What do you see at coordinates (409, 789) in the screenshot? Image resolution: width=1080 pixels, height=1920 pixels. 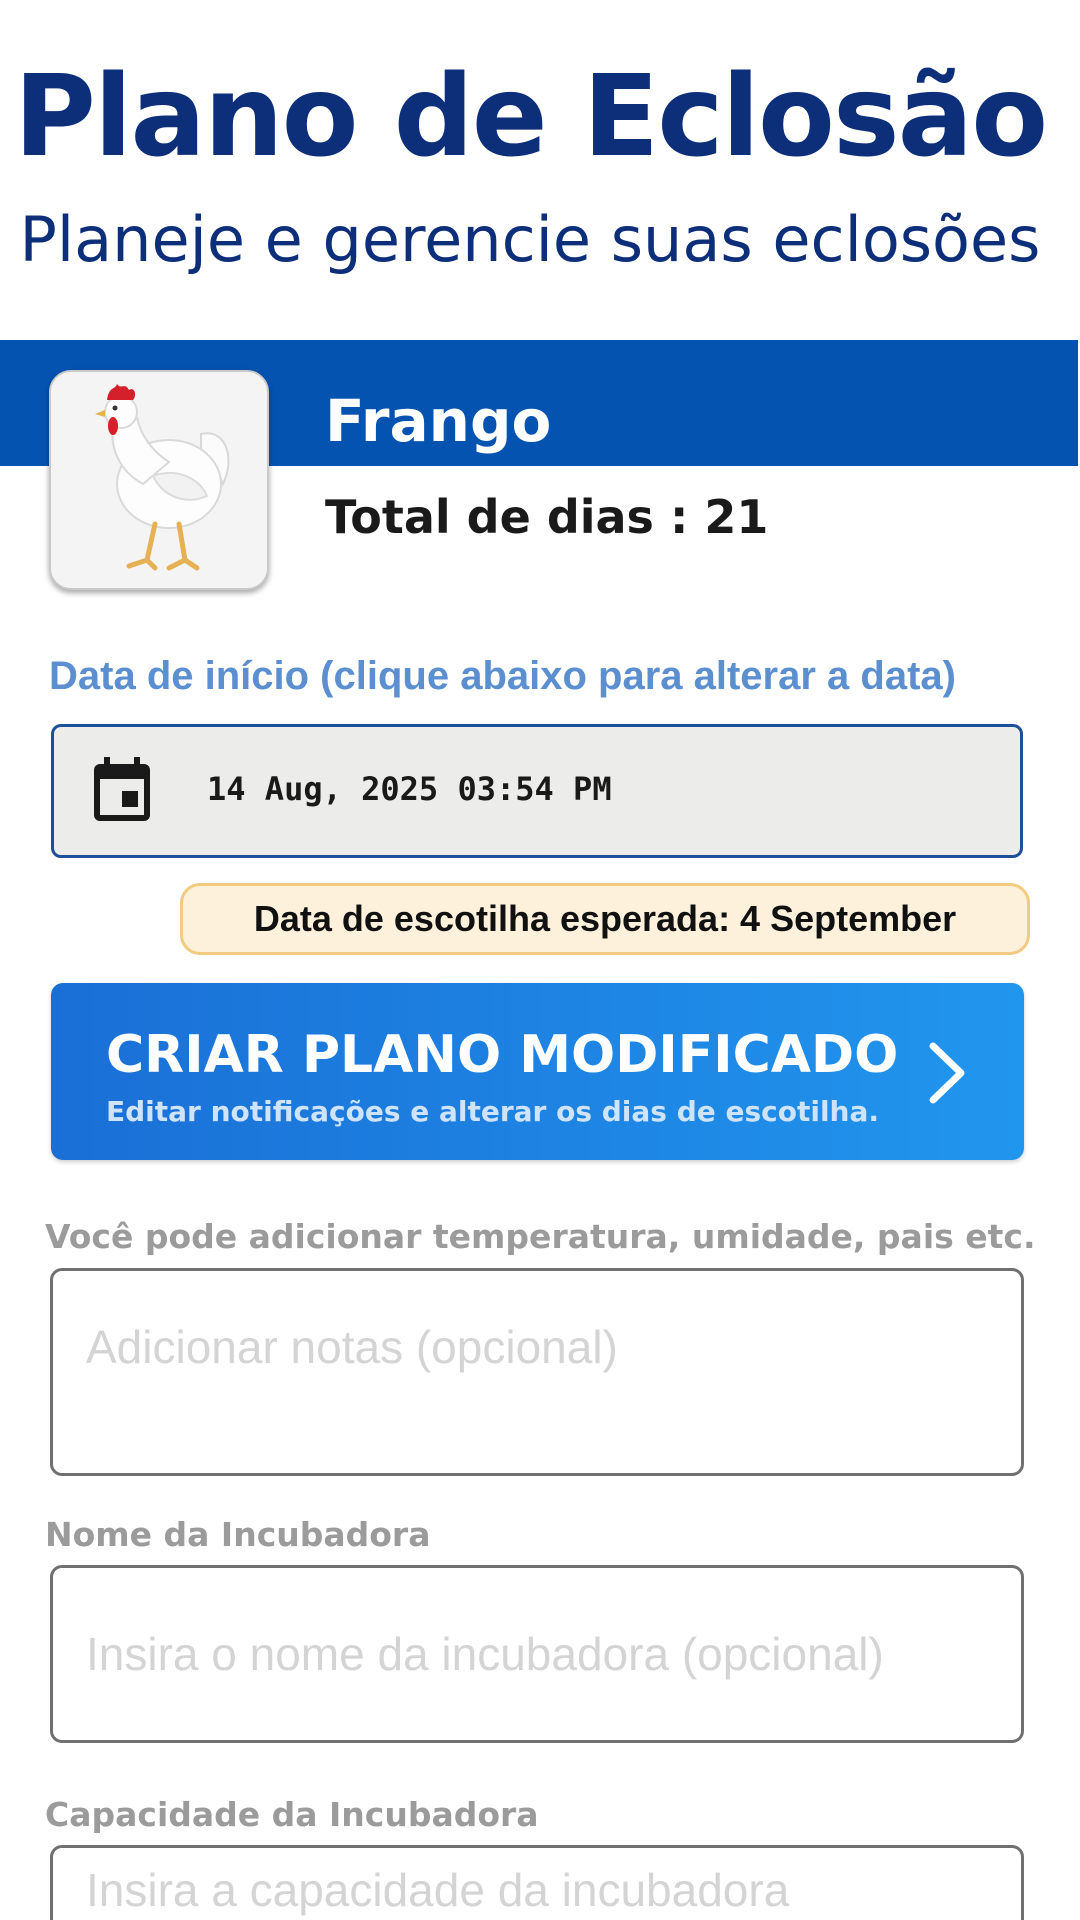 I see `start-date-value: 14 Aug, 2025 03:54 PM` at bounding box center [409, 789].